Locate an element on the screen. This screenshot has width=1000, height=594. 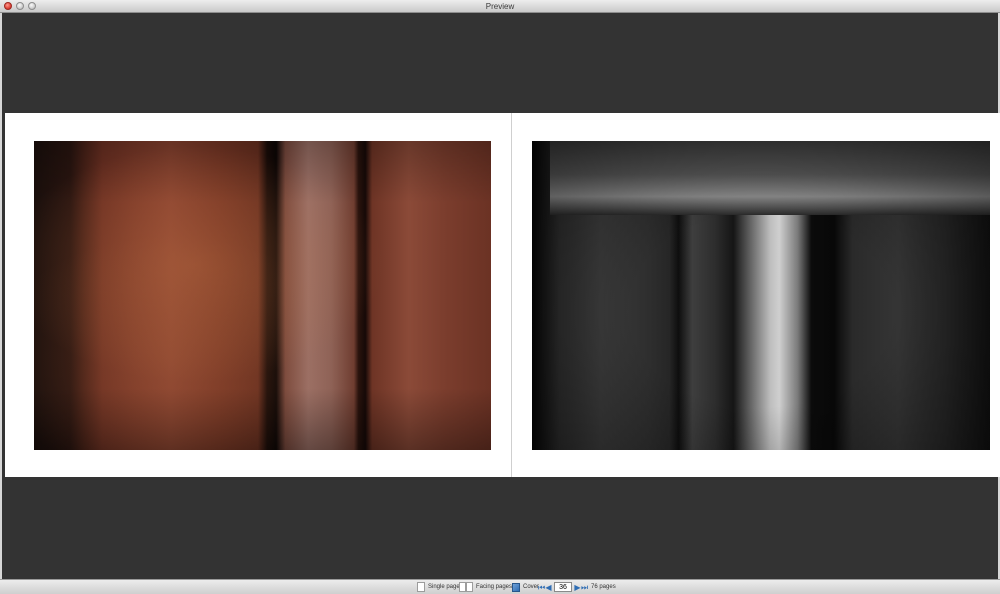
cover-icon is located at coordinates (516, 587).